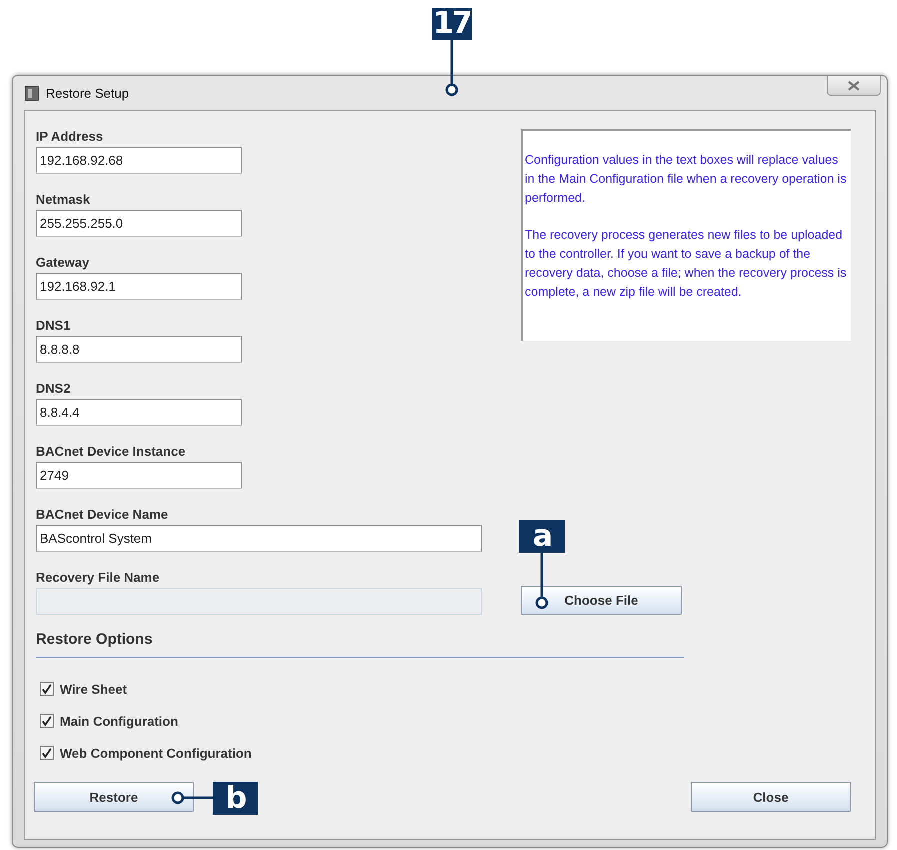 The image size is (897, 850). Describe the element at coordinates (452, 24) in the screenshot. I see `callout-badge: 17` at that location.